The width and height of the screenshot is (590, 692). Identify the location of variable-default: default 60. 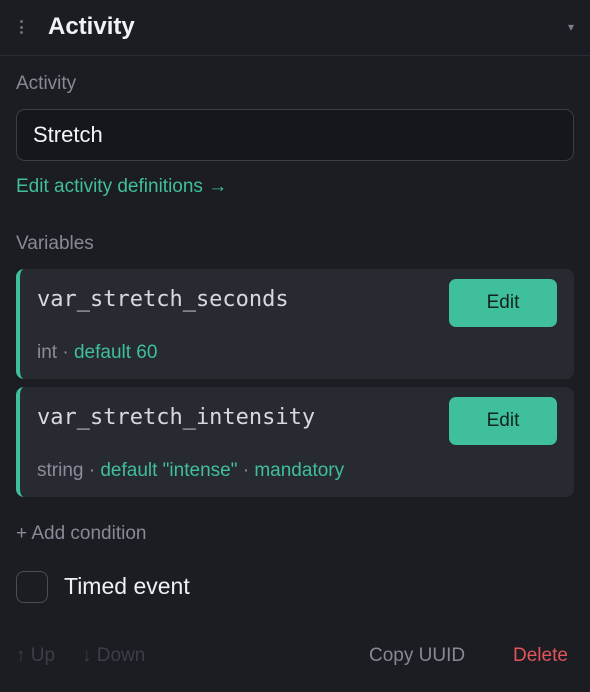
(115, 352).